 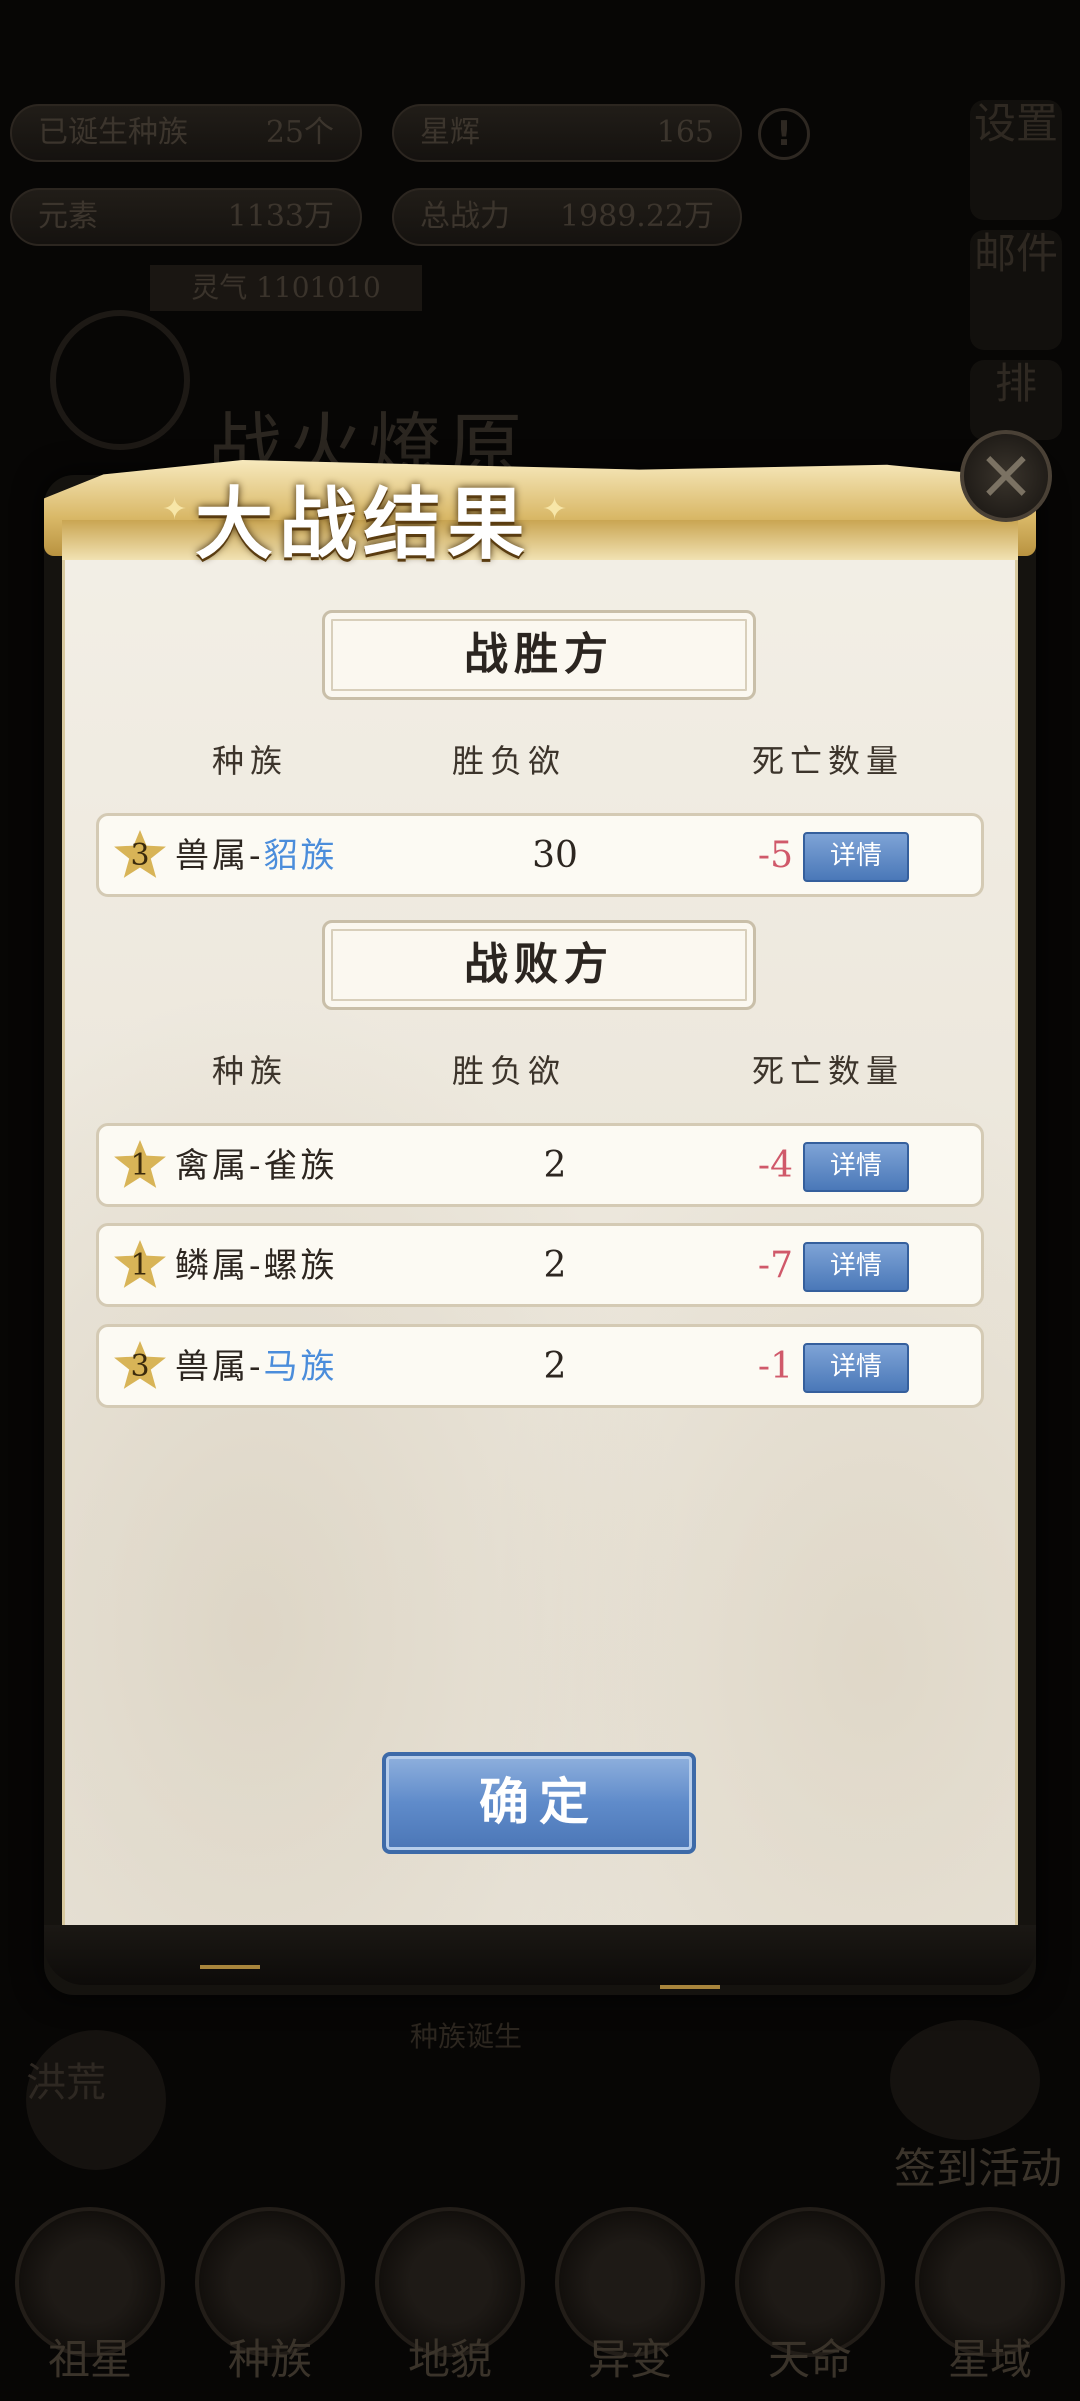 What do you see at coordinates (363, 524) in the screenshot?
I see `dialog-title: 大战结果` at bounding box center [363, 524].